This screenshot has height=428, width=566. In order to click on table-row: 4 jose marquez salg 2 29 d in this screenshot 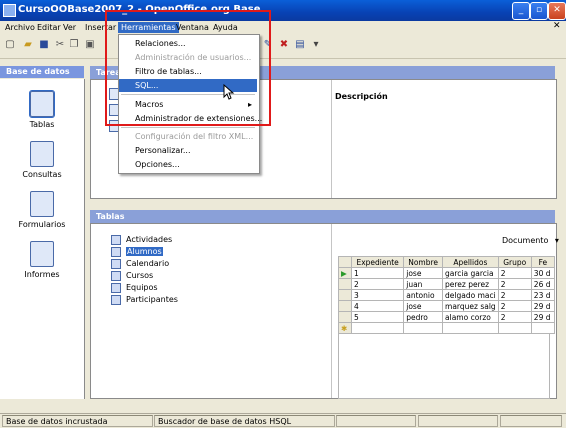, I will do `click(446, 306)`.